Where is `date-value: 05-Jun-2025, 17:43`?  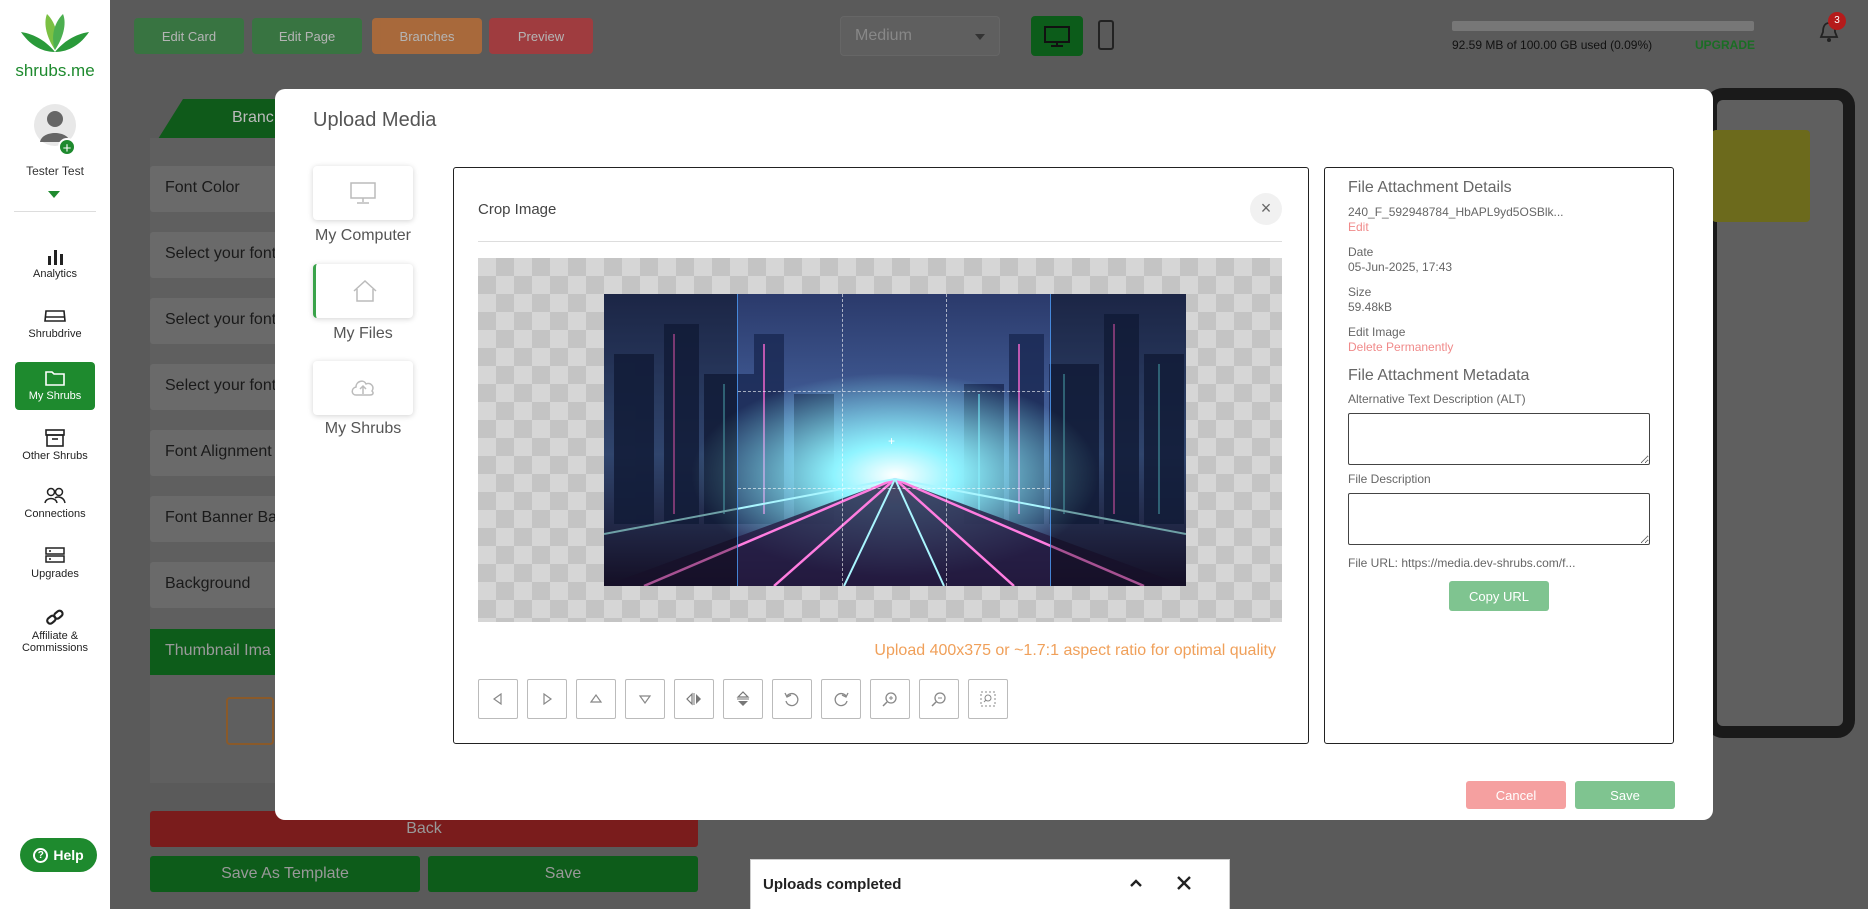
date-value: 05-Jun-2025, 17:43 is located at coordinates (1400, 267).